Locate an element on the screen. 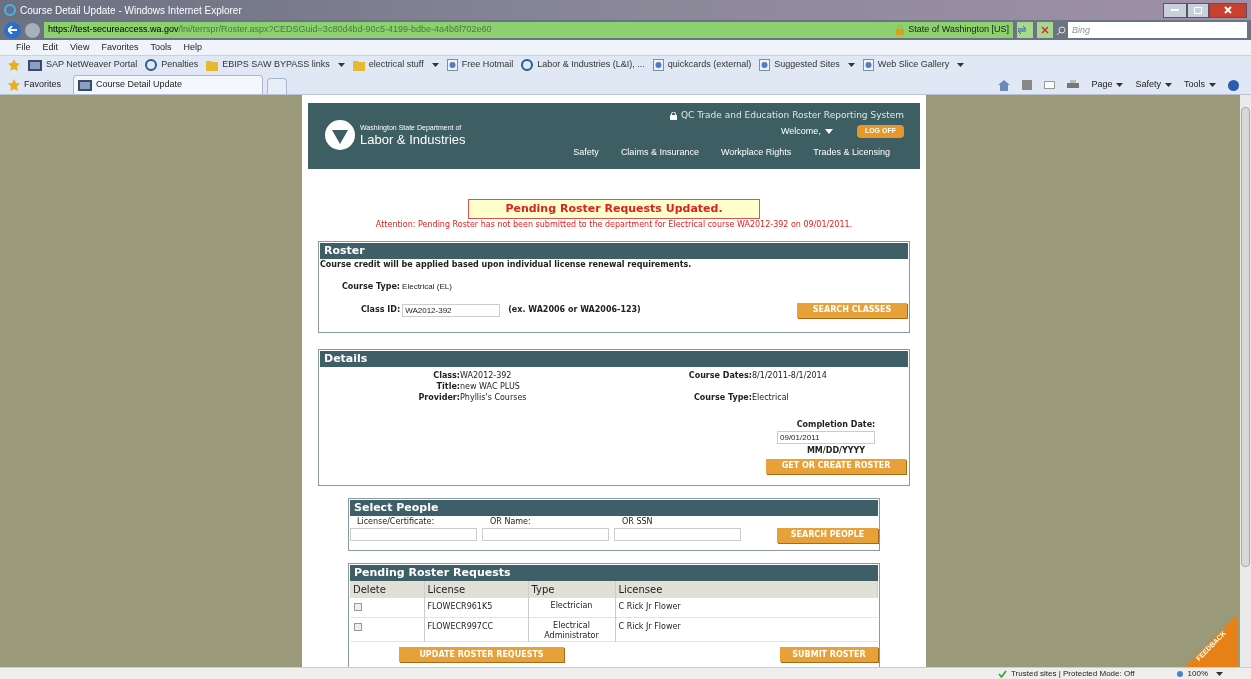 The image size is (1251, 679). circle-logo-icon is located at coordinates (527, 65).